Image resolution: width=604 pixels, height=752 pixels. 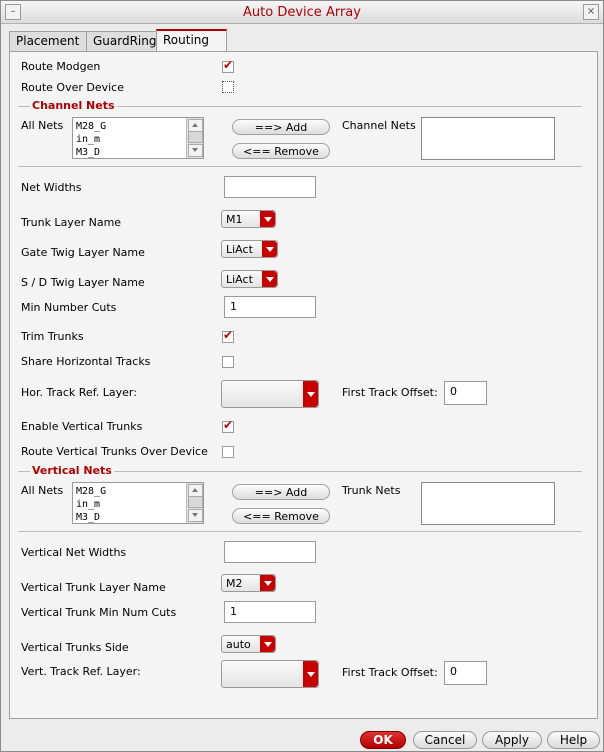 I want to click on route-over-device-checkbox, so click(x=228, y=87).